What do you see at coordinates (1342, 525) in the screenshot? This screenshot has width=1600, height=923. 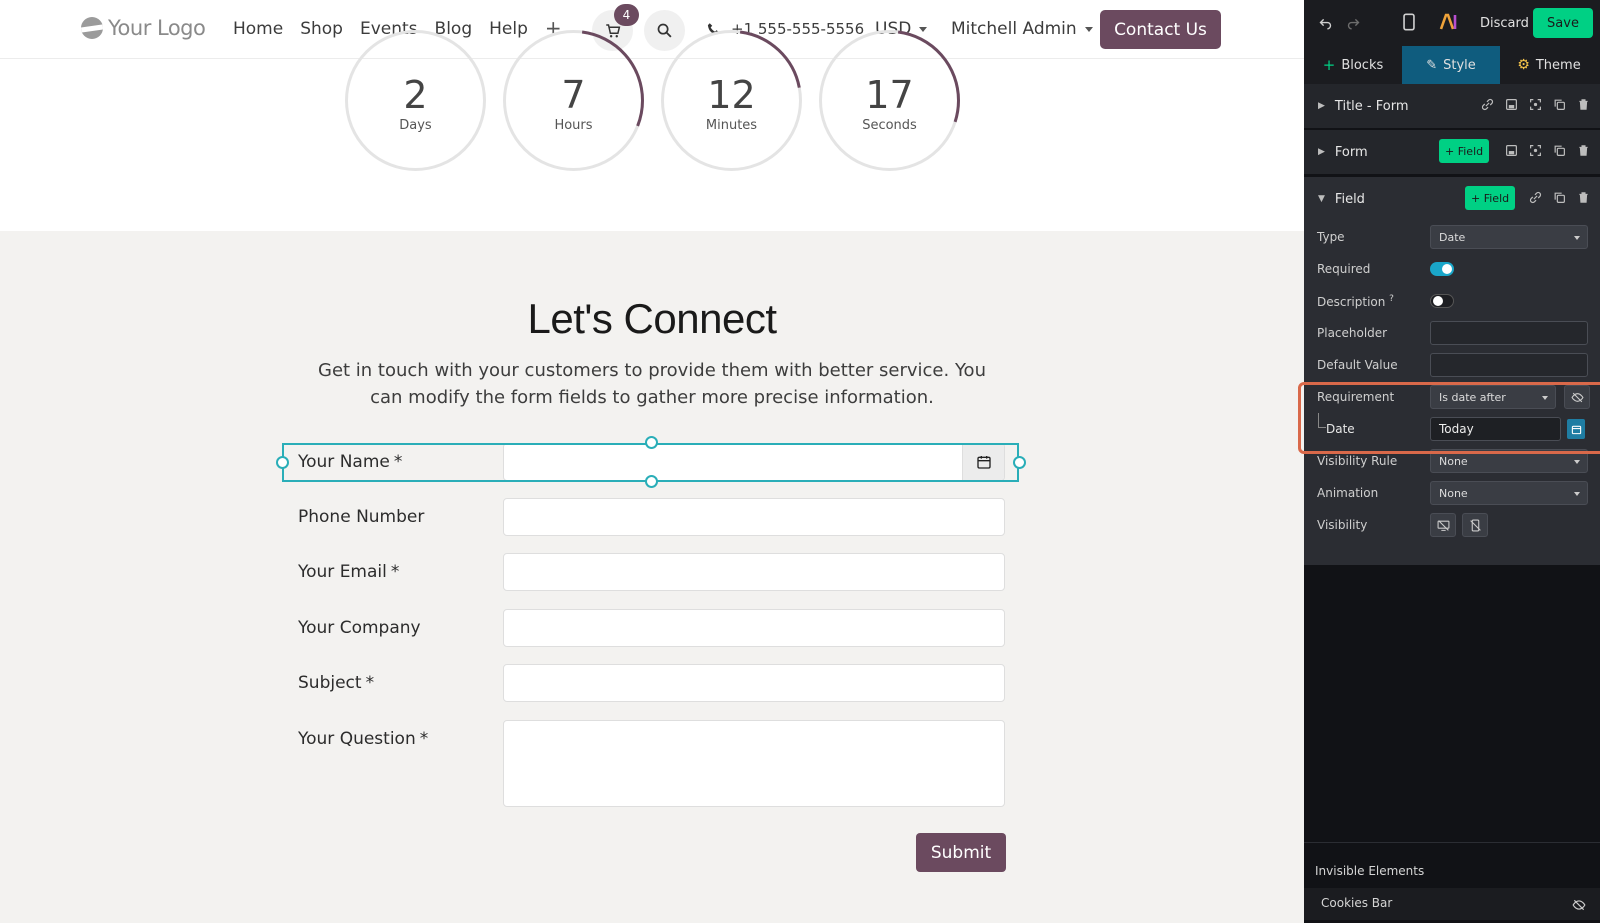 I see `option-label: Visibility` at bounding box center [1342, 525].